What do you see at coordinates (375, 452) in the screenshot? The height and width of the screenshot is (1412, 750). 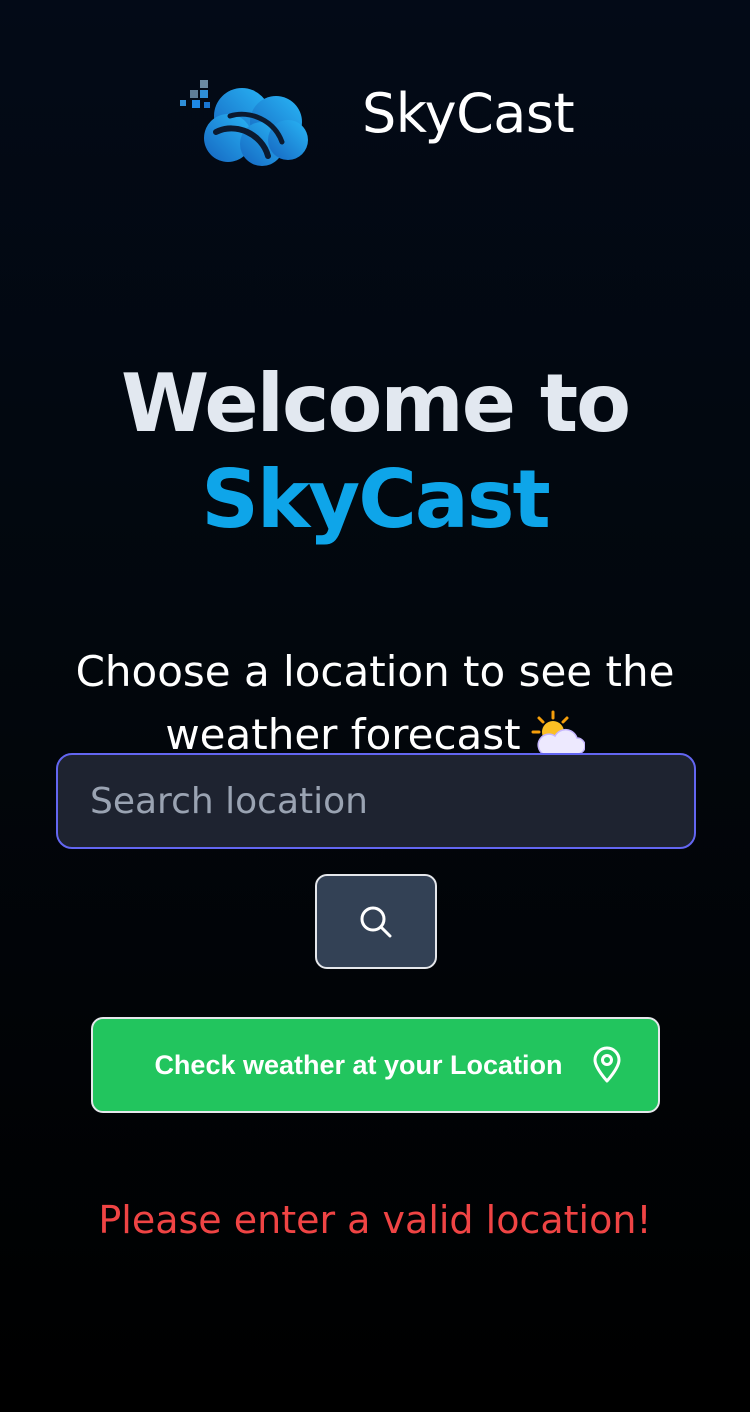 I see `welcome-heading: Welcome to SkyCast` at bounding box center [375, 452].